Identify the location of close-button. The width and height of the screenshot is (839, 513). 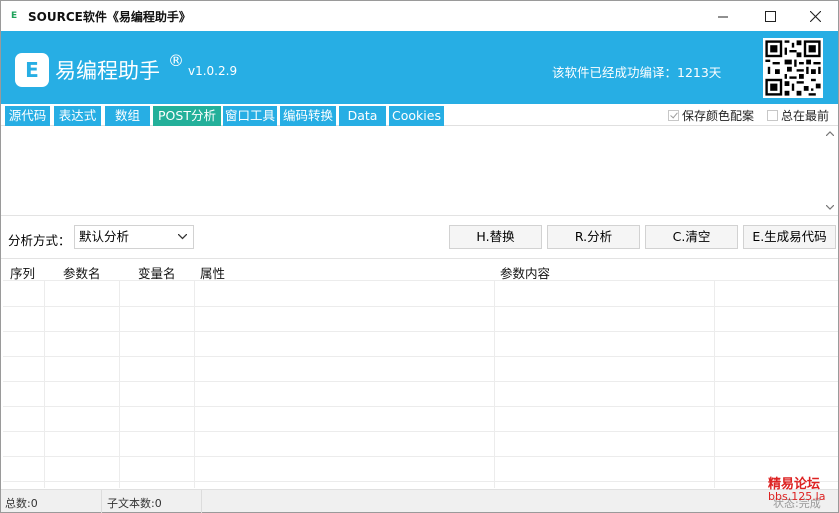
(815, 16).